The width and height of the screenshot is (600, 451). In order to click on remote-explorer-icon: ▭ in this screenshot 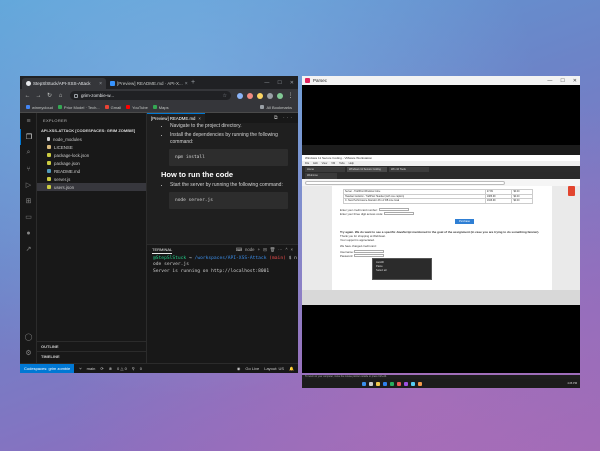, I will do `click(28, 217)`.